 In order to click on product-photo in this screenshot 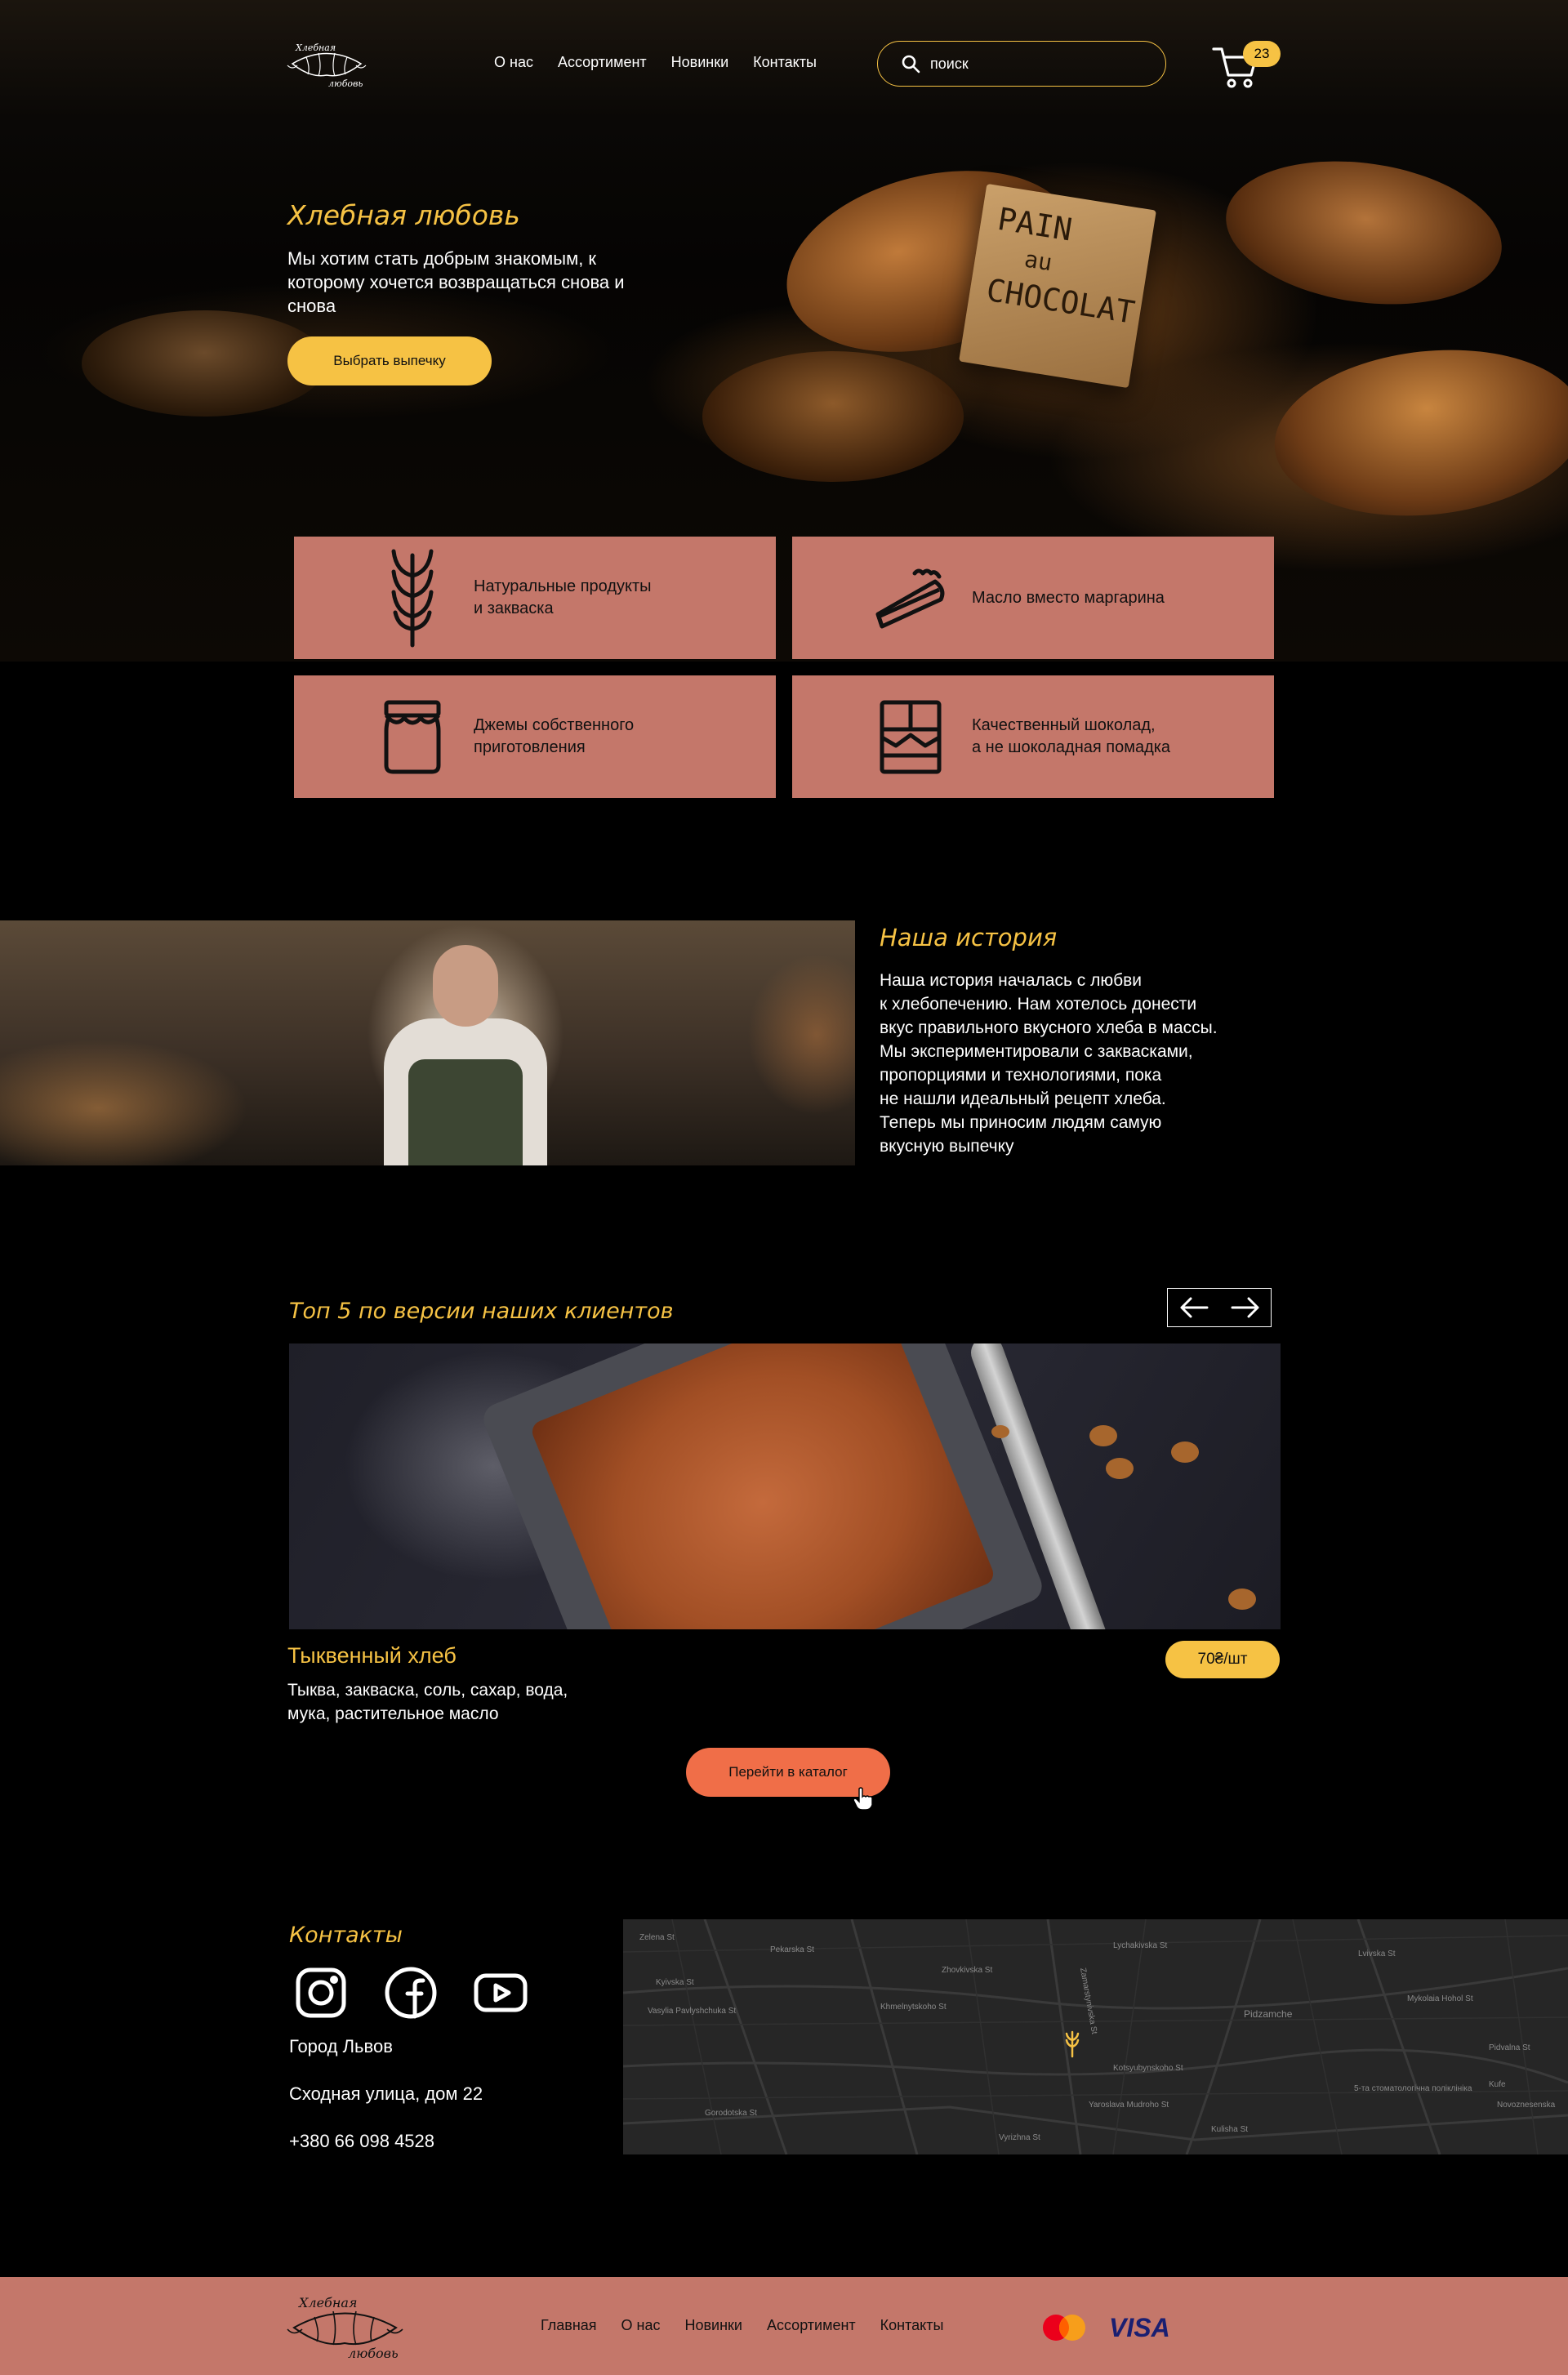, I will do `click(785, 1486)`.